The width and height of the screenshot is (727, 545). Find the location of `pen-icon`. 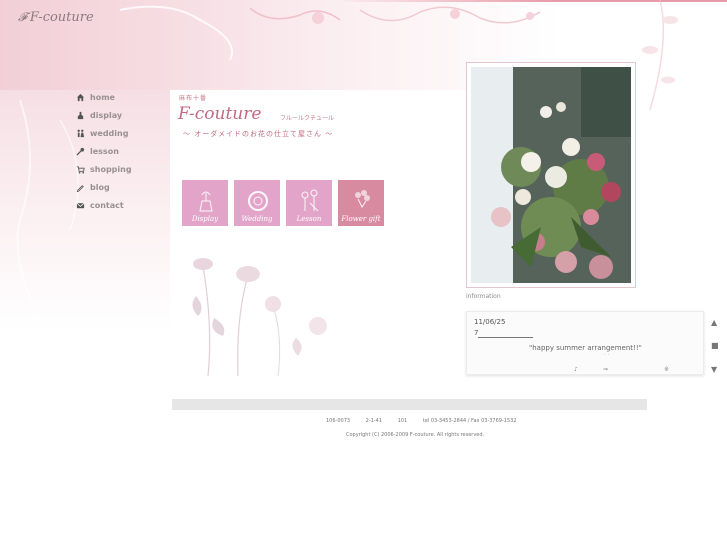

pen-icon is located at coordinates (80, 188).